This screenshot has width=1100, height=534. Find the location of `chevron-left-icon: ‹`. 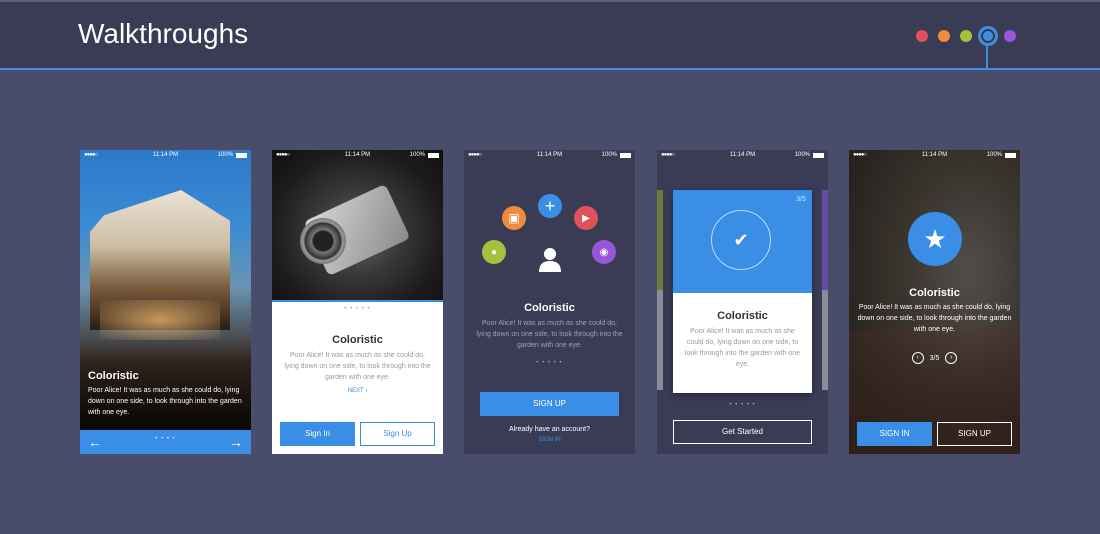

chevron-left-icon: ‹ is located at coordinates (917, 358).